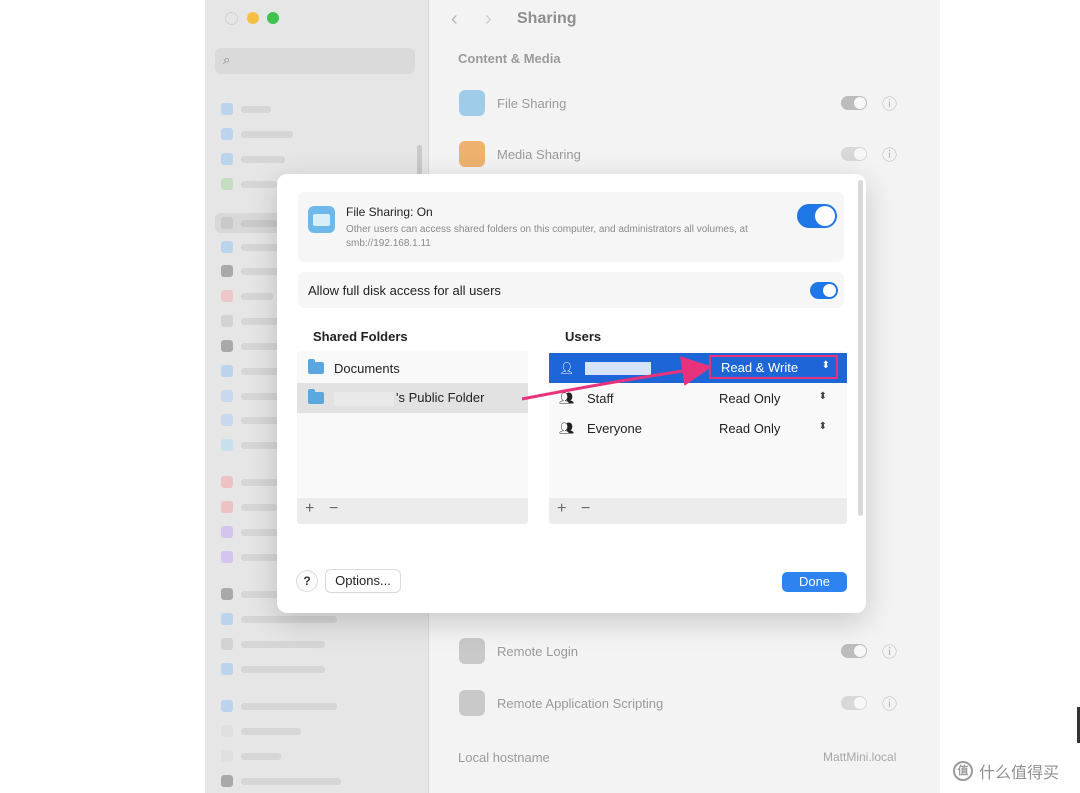 The image size is (1080, 793). What do you see at coordinates (561, 509) in the screenshot?
I see `add-user-button: +` at bounding box center [561, 509].